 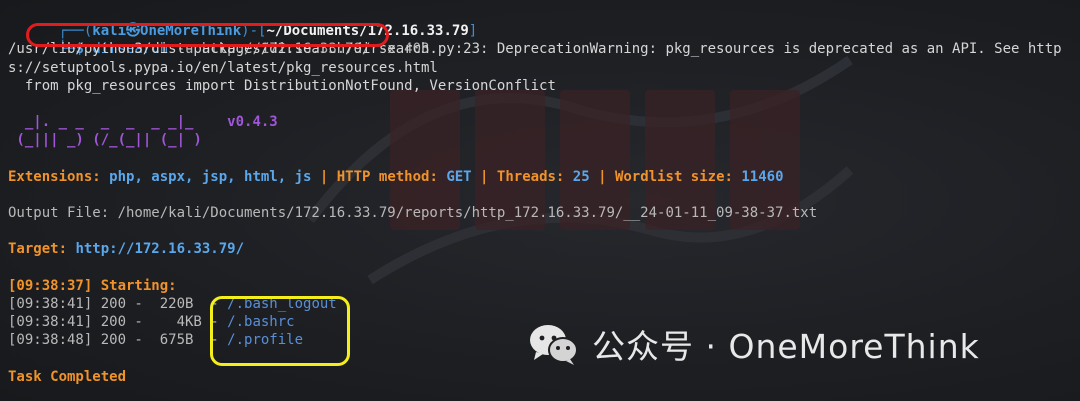 I want to click on wechat-icon, so click(x=554, y=345).